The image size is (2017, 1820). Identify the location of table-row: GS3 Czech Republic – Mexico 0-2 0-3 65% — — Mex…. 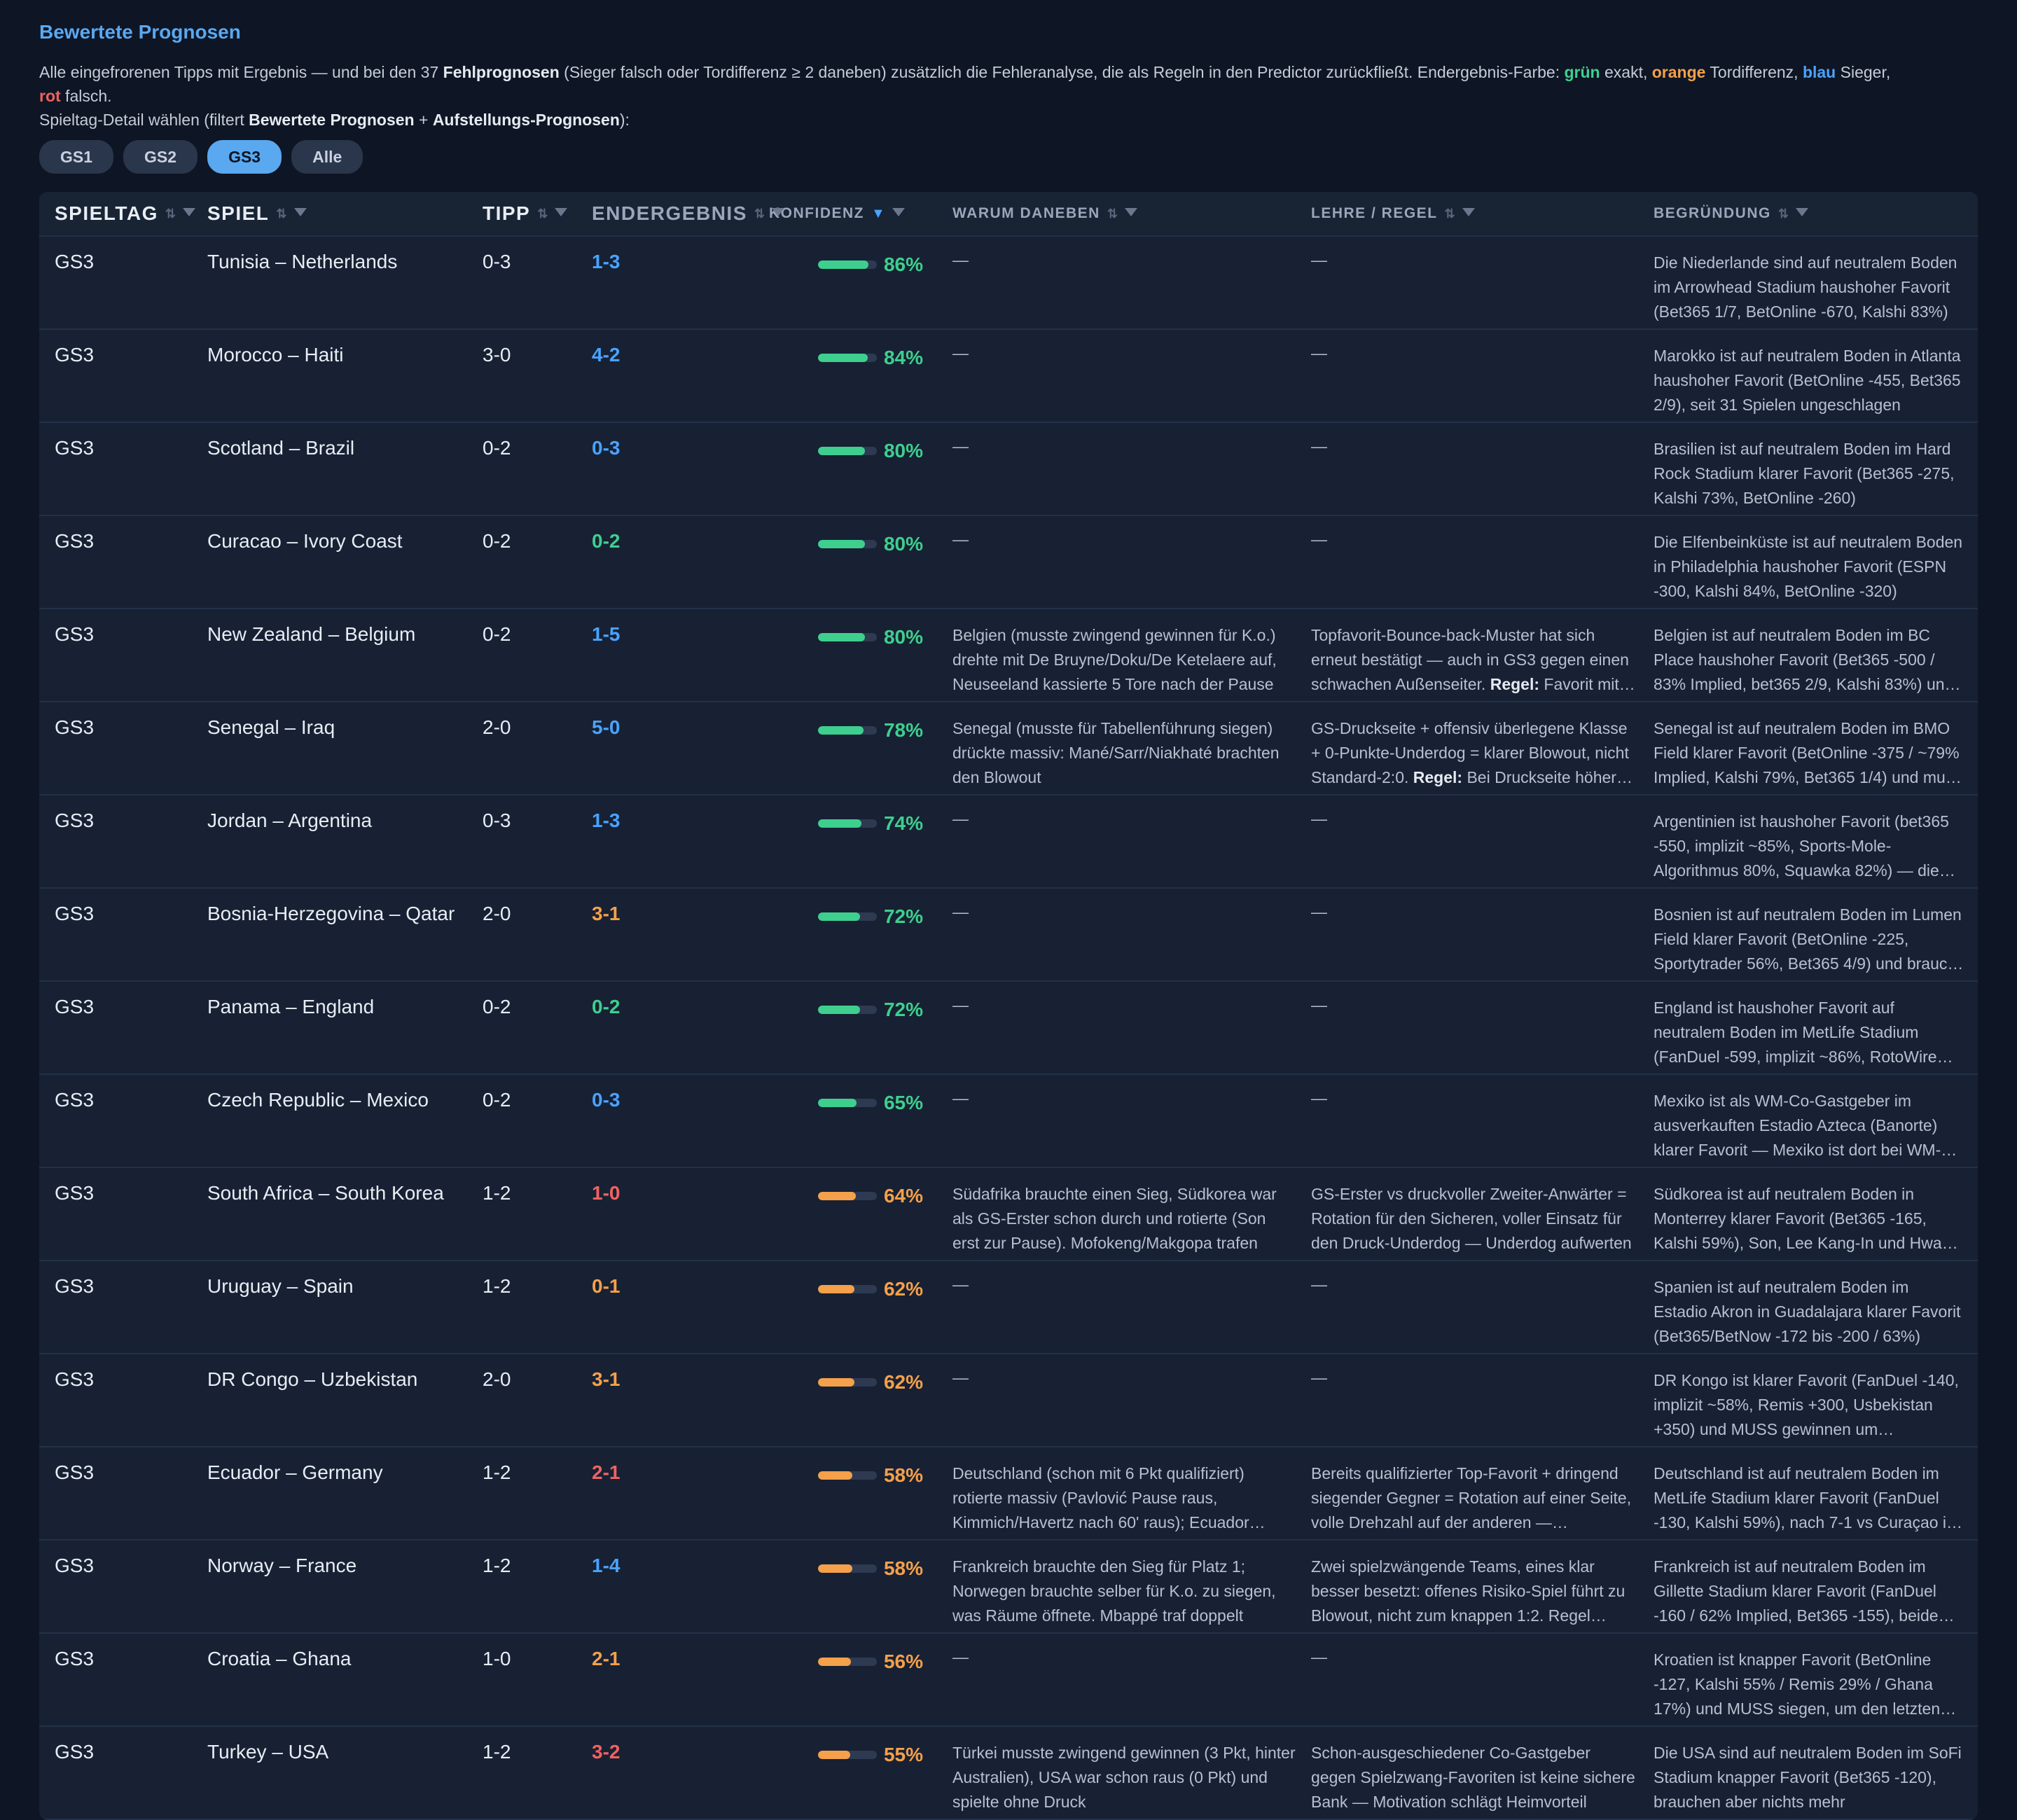
(1008, 1121).